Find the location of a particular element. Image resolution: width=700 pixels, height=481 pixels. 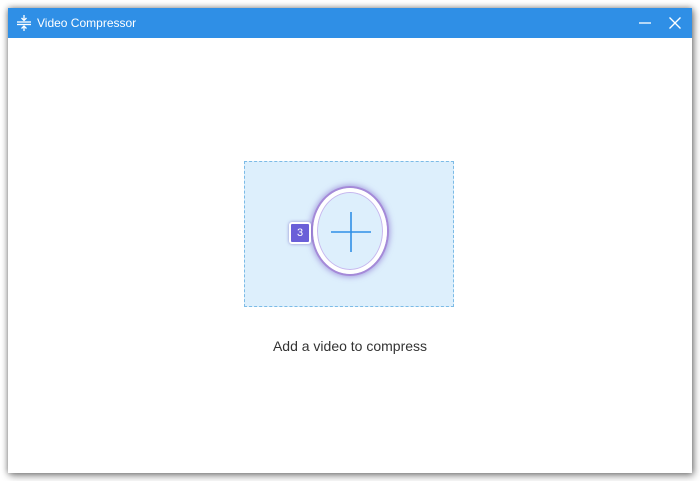

add-video-drop-zone: 3 is located at coordinates (349, 234).